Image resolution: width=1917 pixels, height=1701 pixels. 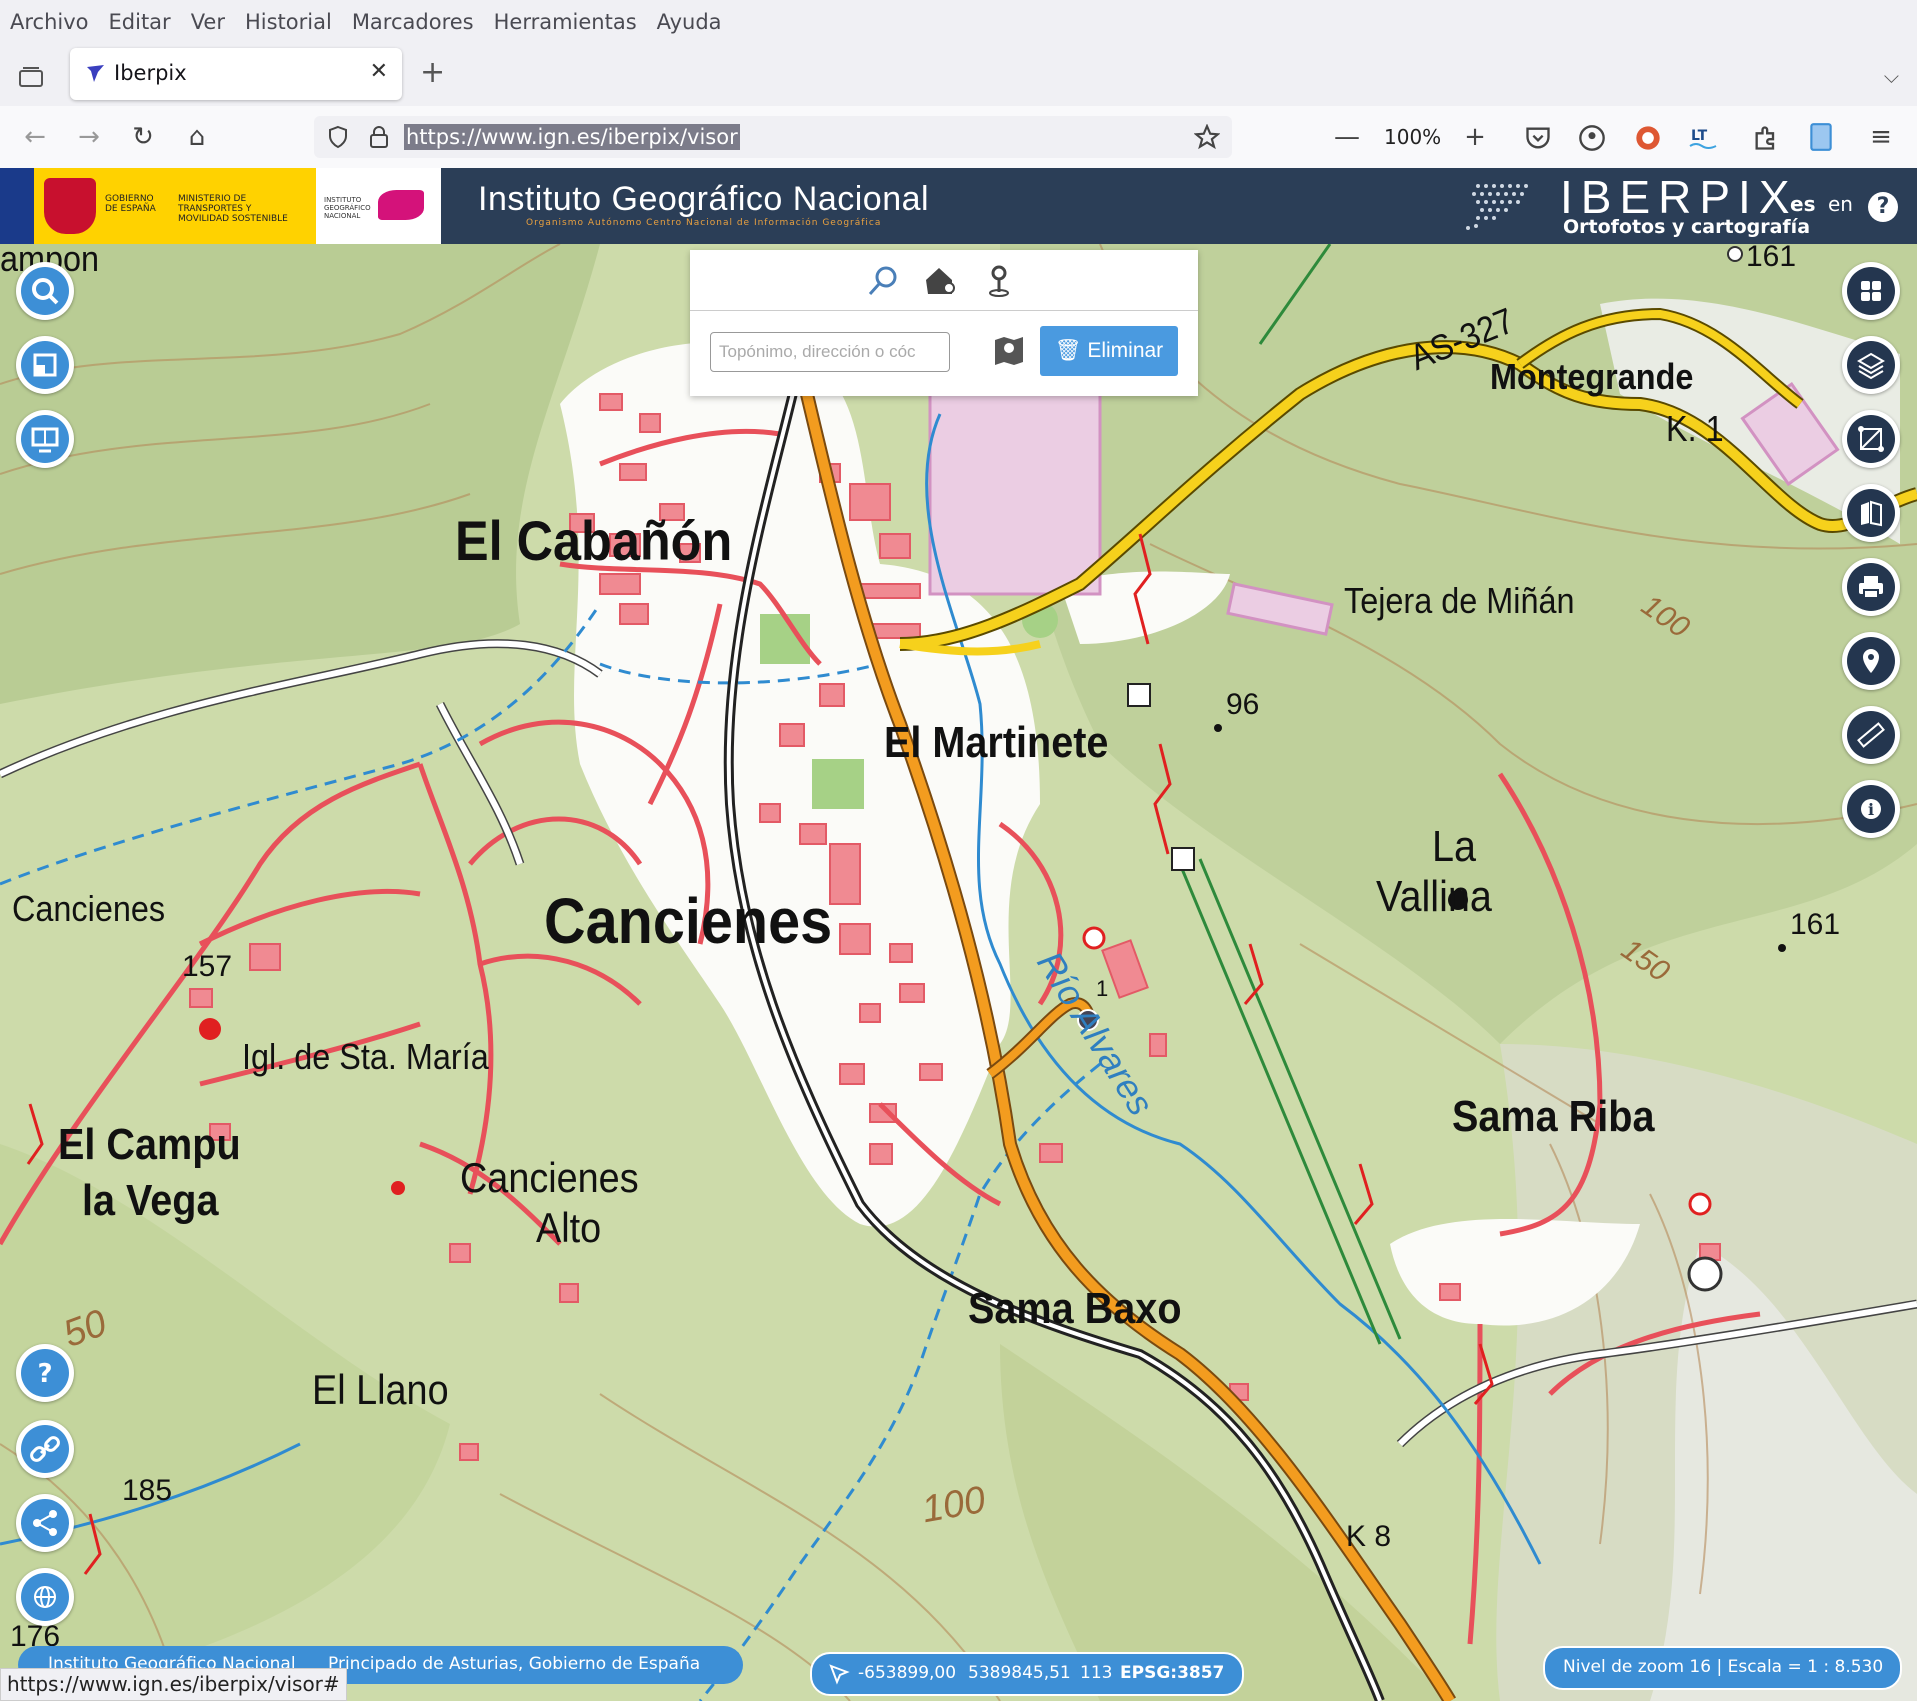 What do you see at coordinates (17, 206) in the screenshot?
I see `eu-flag-icon` at bounding box center [17, 206].